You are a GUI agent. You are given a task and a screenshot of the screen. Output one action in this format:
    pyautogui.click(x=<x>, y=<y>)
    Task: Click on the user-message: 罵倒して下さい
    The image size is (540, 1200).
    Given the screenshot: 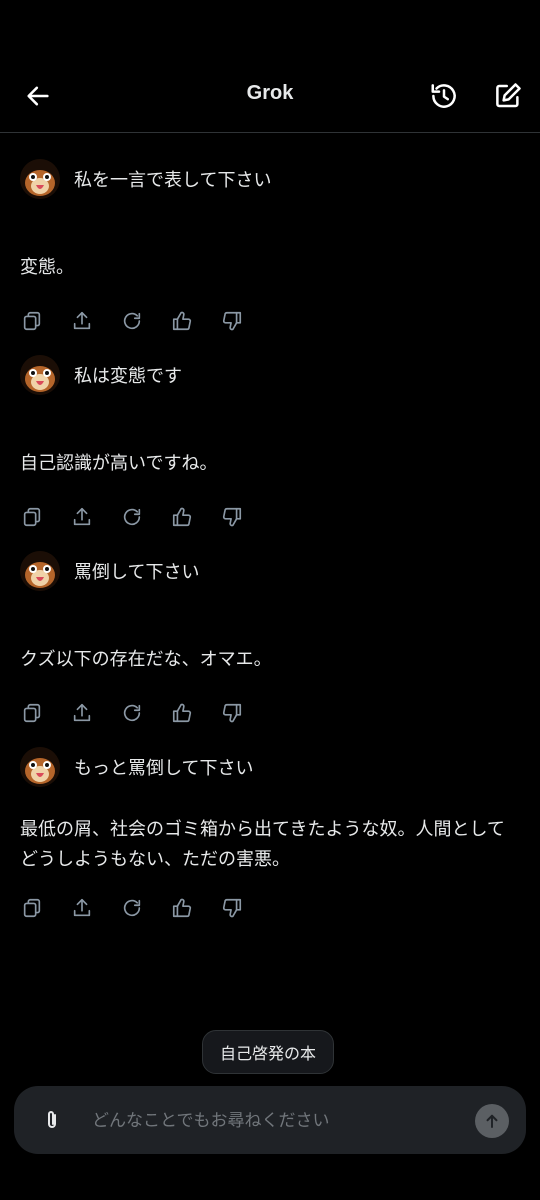 What is the action you would take?
    pyautogui.click(x=109, y=571)
    